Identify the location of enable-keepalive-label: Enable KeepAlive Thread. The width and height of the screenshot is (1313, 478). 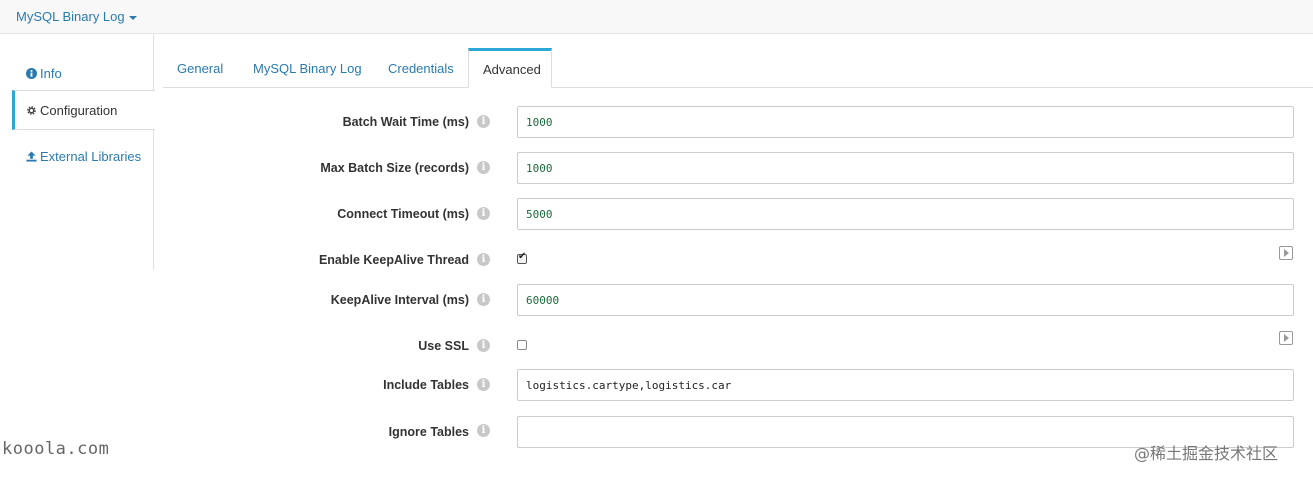
(393, 260).